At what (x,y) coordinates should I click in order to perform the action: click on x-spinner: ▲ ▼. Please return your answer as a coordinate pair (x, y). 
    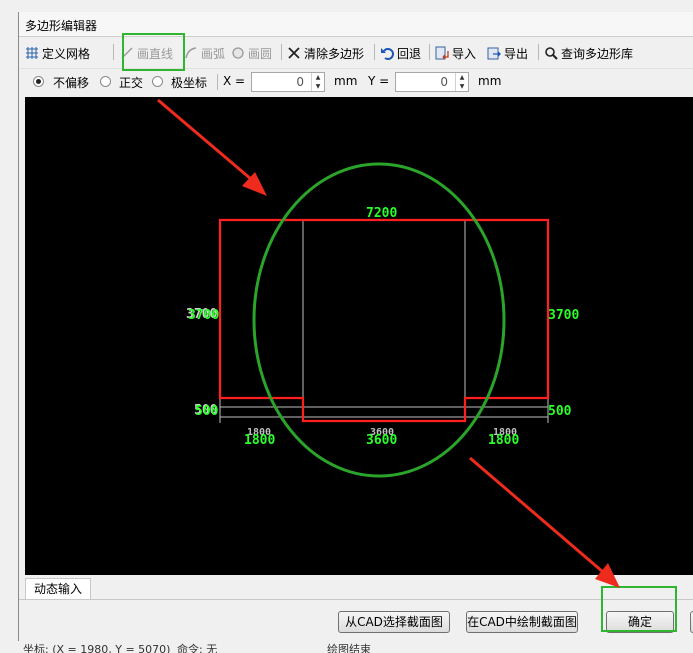
    Looking at the image, I should click on (317, 82).